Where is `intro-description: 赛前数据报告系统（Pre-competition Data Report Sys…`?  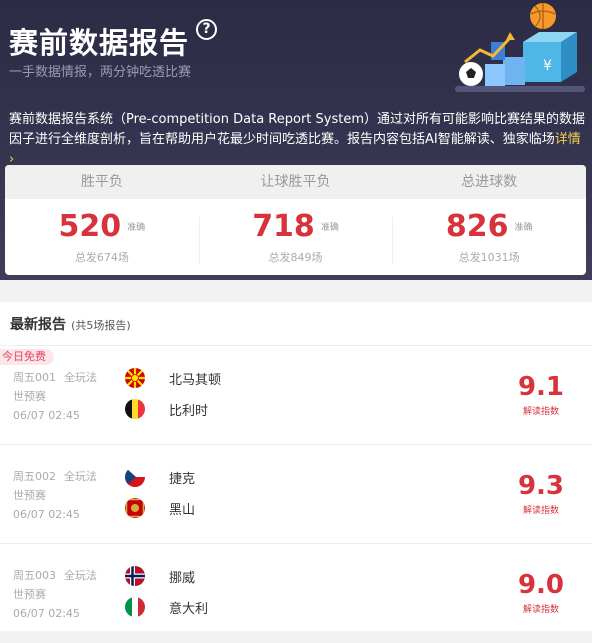 intro-description: 赛前数据报告系统（Pre-competition Data Report Sys… is located at coordinates (297, 129).